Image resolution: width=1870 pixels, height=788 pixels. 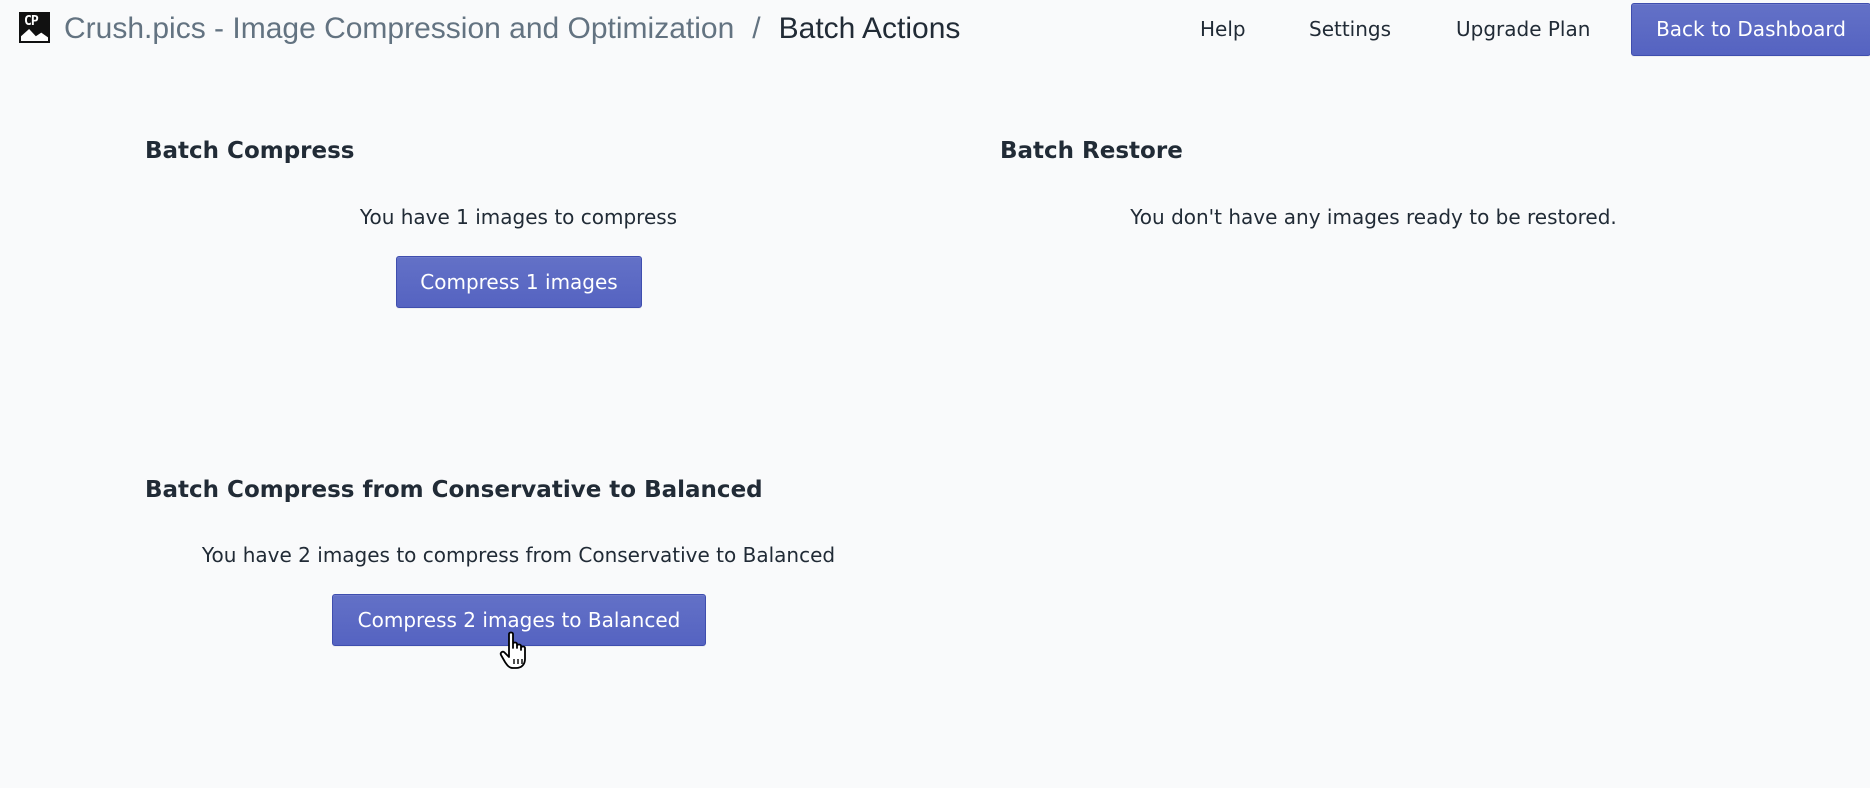 What do you see at coordinates (1223, 29) in the screenshot?
I see `help-link: Help` at bounding box center [1223, 29].